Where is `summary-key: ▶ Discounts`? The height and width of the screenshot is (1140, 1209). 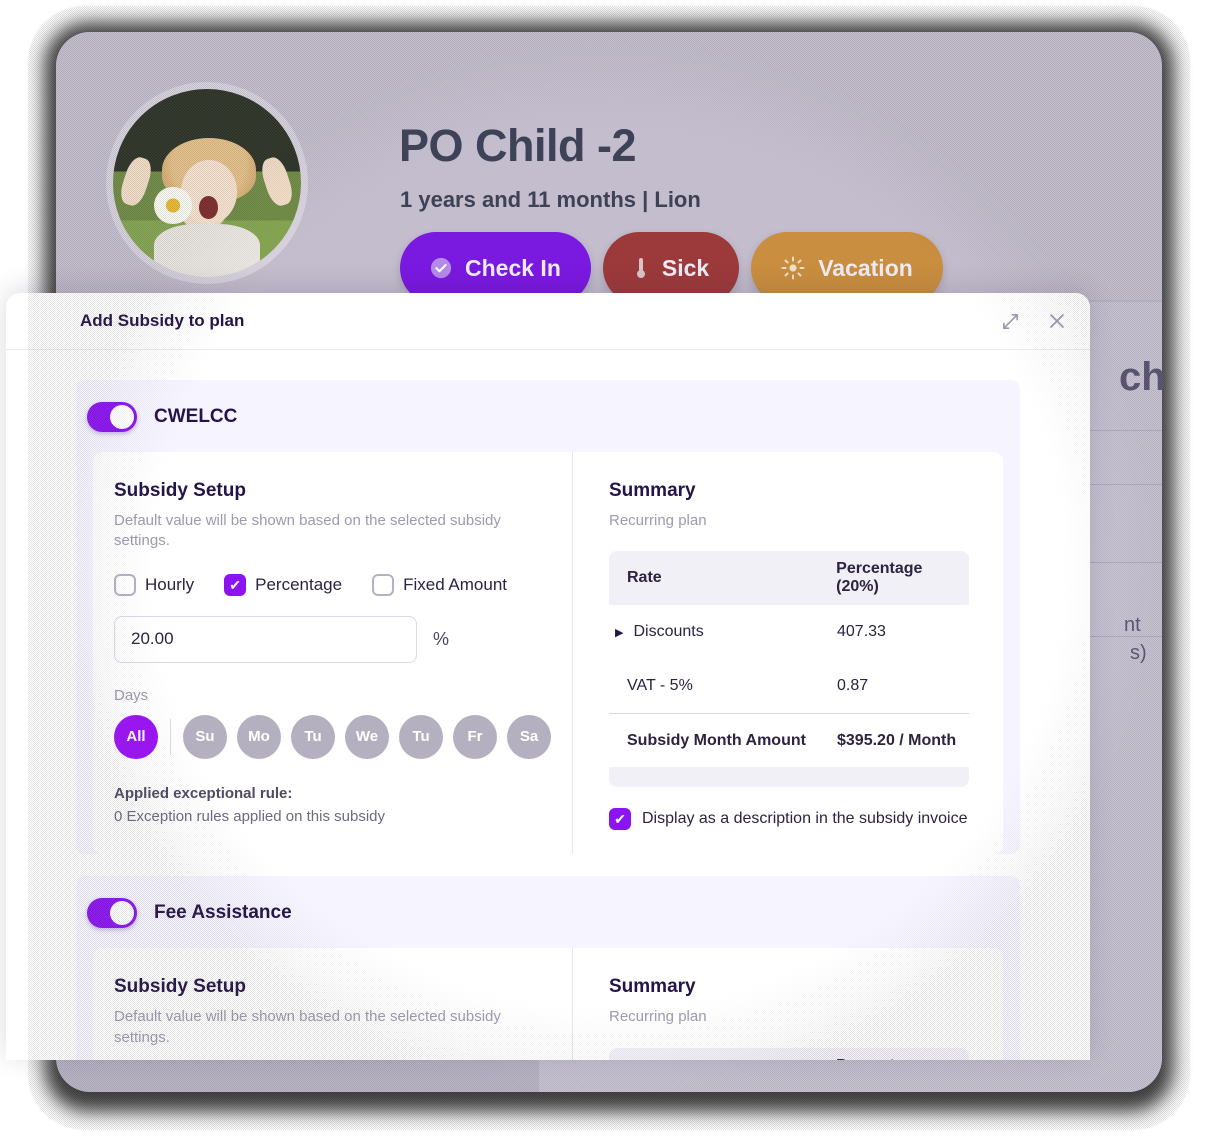 summary-key: ▶ Discounts is located at coordinates (723, 632).